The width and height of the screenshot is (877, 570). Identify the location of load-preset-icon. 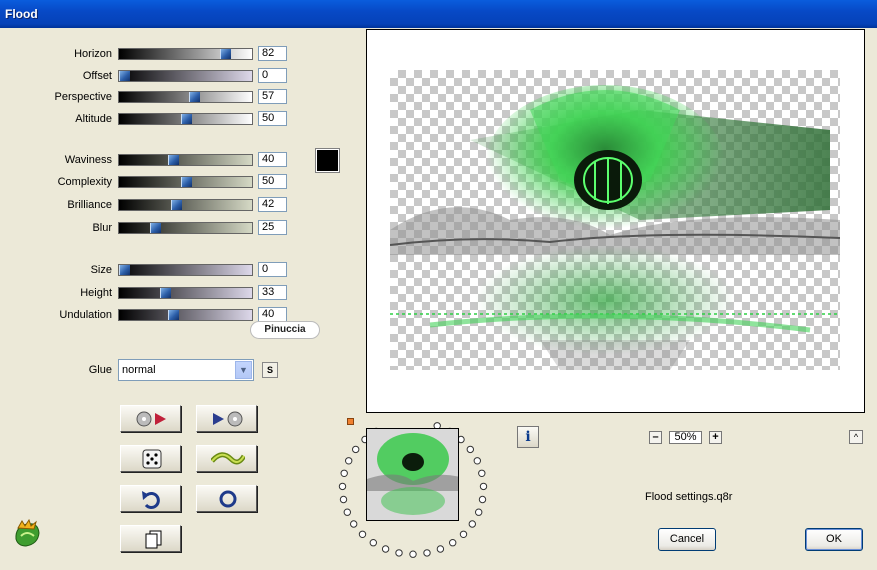
(151, 419).